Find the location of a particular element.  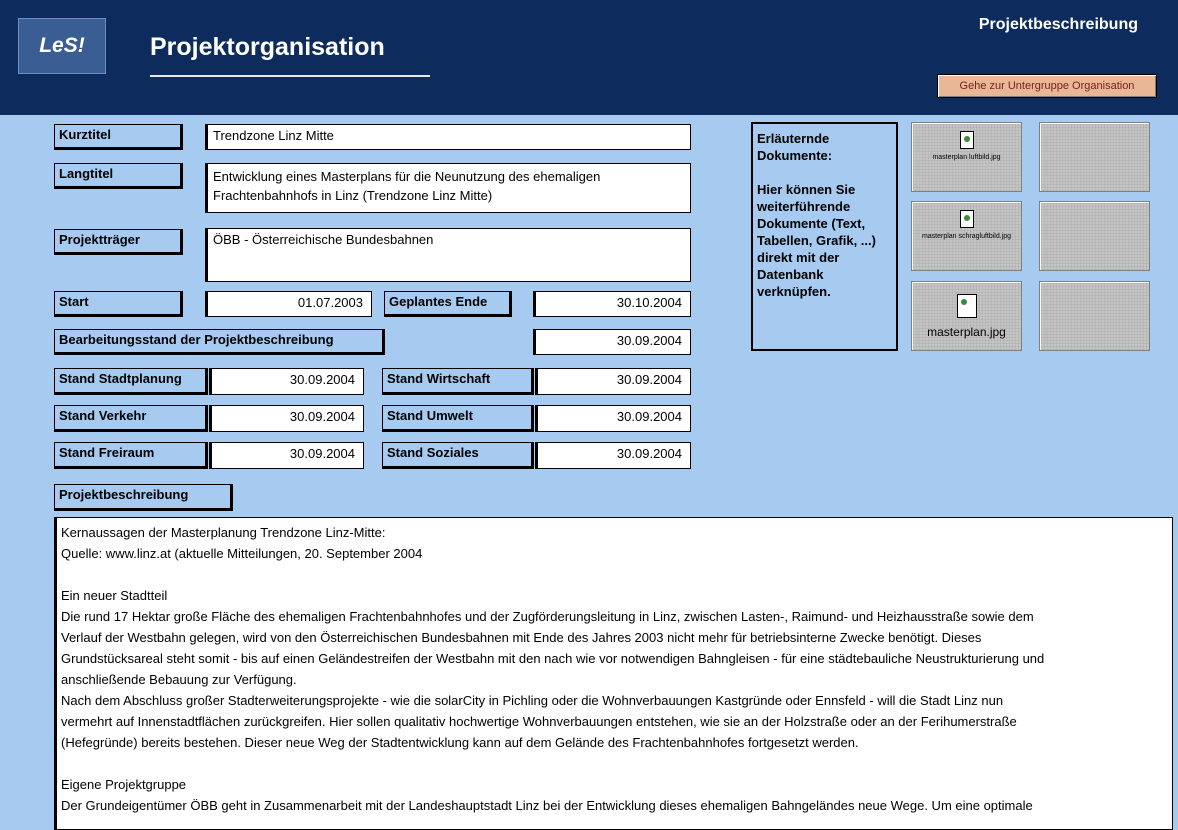

stand-stadtplanung-field: 30.09.2004 is located at coordinates (286, 381).